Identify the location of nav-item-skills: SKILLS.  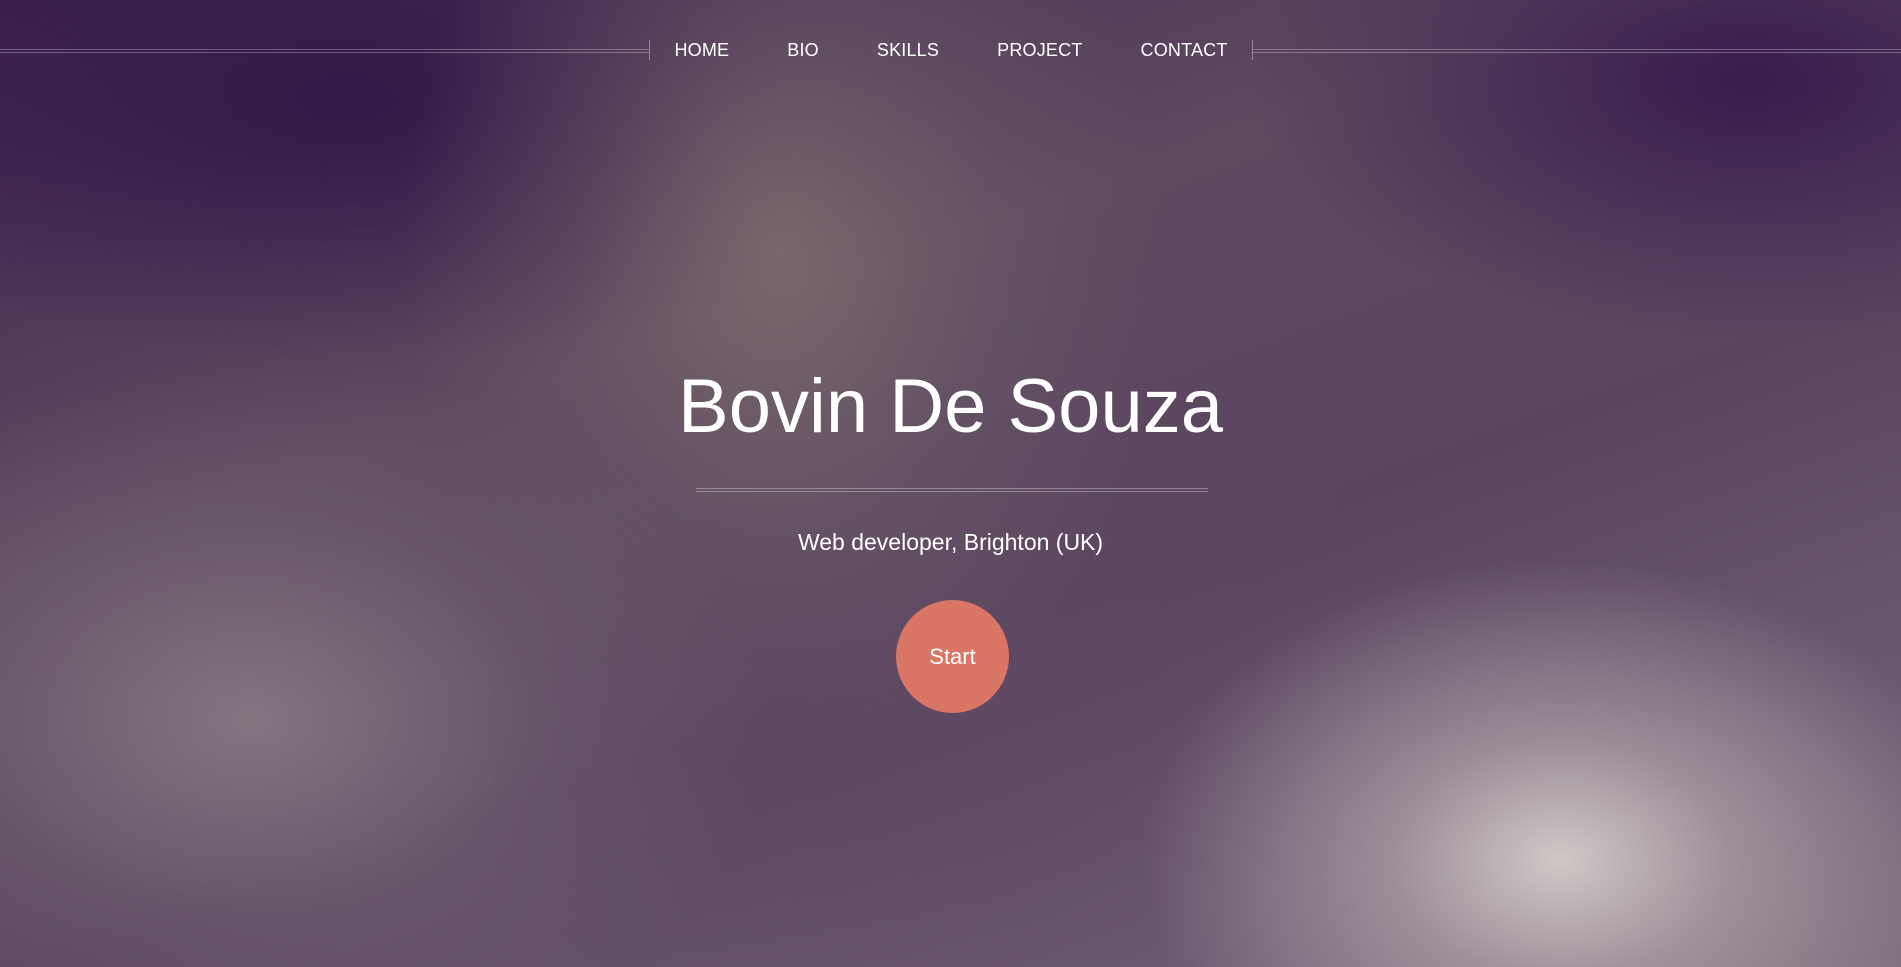
(908, 50).